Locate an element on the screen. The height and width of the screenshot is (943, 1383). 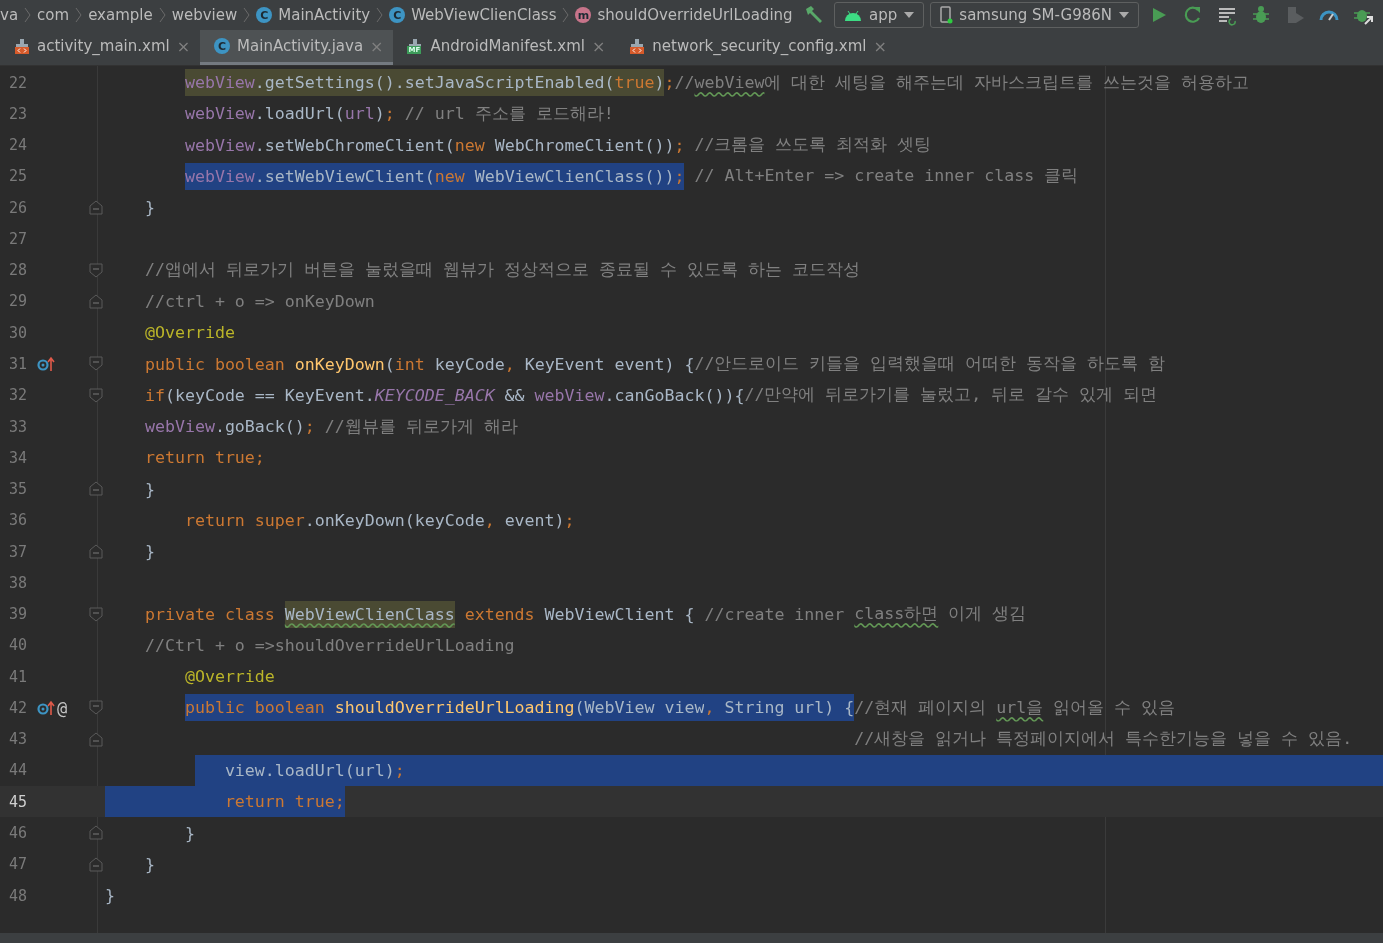
field-name: url is located at coordinates (359, 114).